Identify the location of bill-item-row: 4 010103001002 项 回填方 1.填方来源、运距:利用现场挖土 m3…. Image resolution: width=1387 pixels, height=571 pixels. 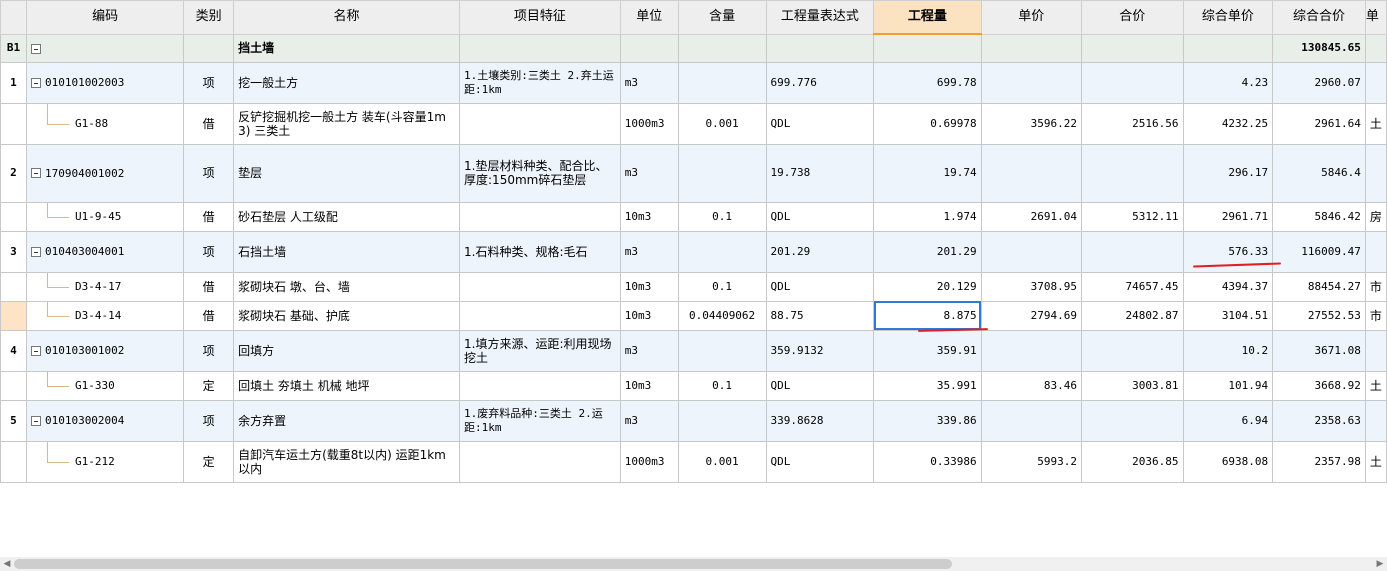
(693, 350).